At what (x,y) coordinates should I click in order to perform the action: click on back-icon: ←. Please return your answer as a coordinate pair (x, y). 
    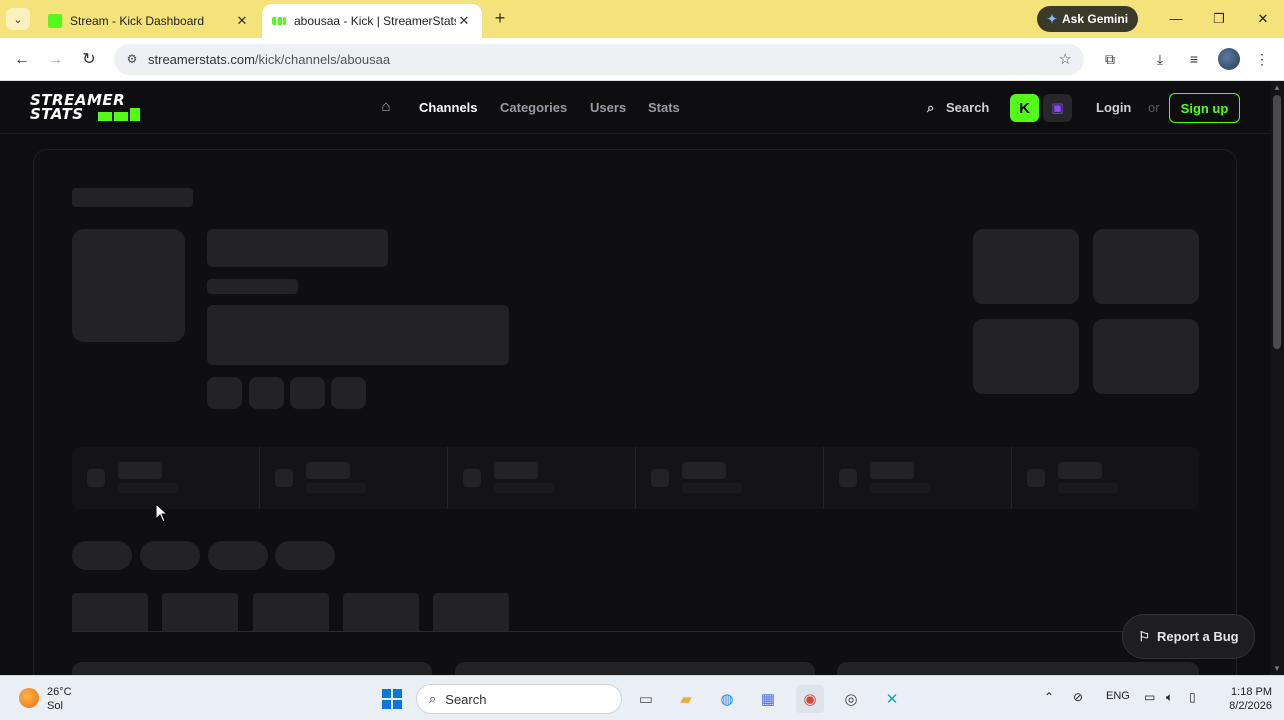
    Looking at the image, I should click on (22, 60).